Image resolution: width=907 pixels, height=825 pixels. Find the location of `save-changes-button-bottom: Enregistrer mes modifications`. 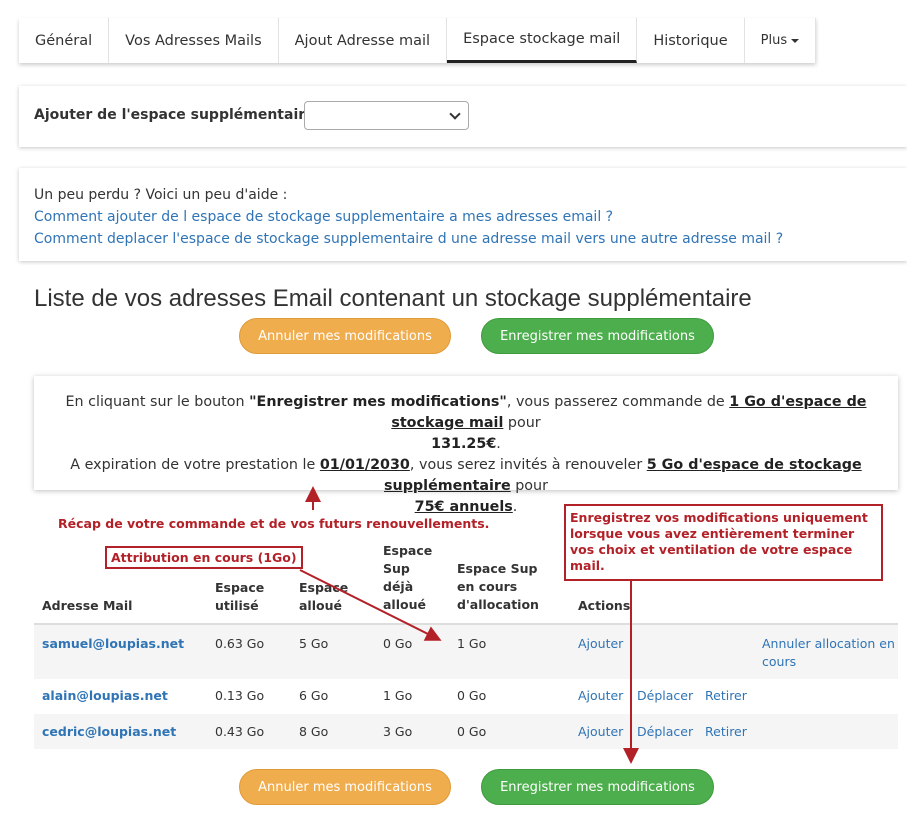

save-changes-button-bottom: Enregistrer mes modifications is located at coordinates (597, 787).